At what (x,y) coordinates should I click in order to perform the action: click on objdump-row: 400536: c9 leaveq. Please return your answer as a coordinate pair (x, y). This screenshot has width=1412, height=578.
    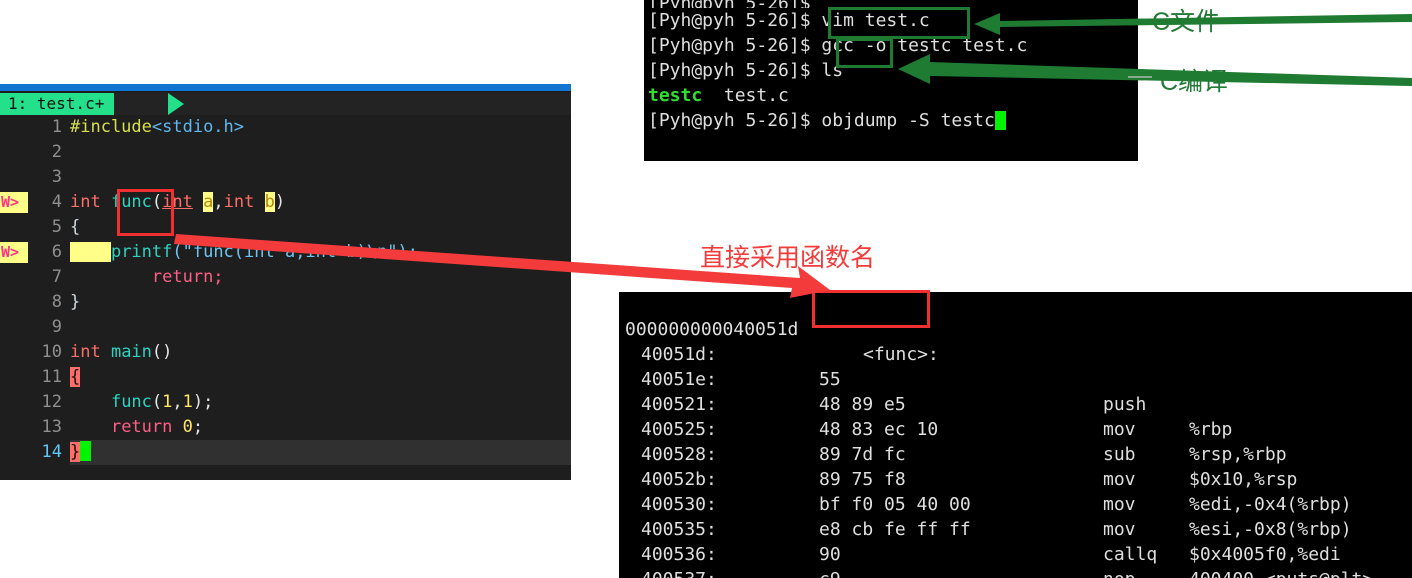
    Looking at the image, I should click on (1015, 547).